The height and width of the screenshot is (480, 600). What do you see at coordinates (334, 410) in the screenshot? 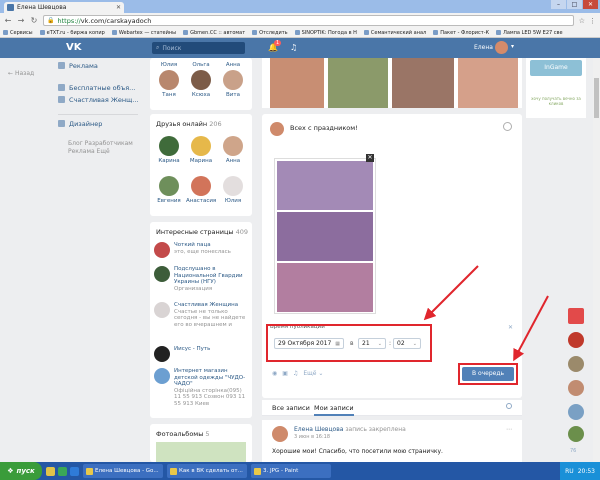
I see `tab-my-posts: Мои записи` at bounding box center [334, 410].